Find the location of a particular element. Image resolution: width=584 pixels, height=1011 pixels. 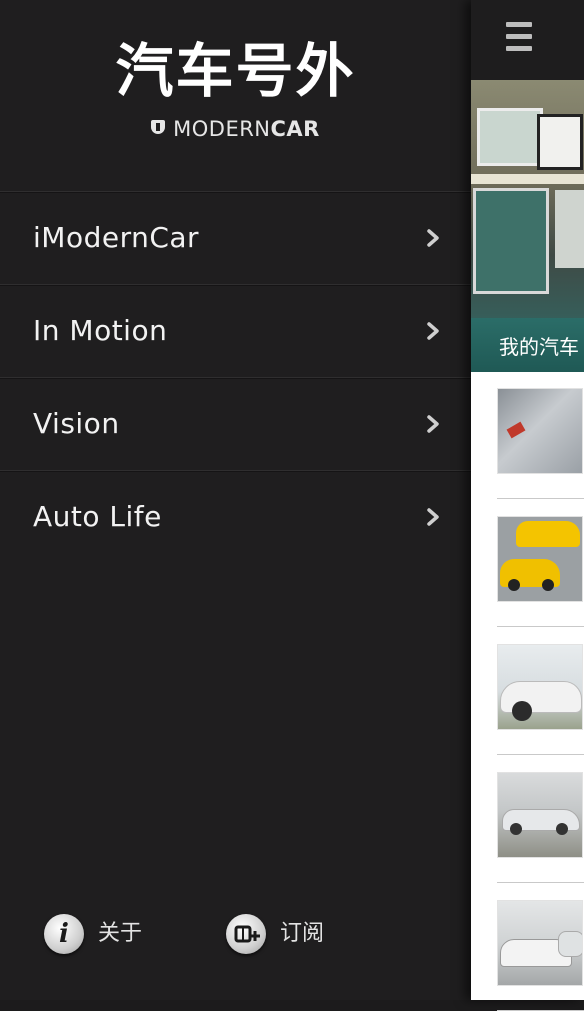

brand-name-cn: 汽车号外 is located at coordinates (235, 71).